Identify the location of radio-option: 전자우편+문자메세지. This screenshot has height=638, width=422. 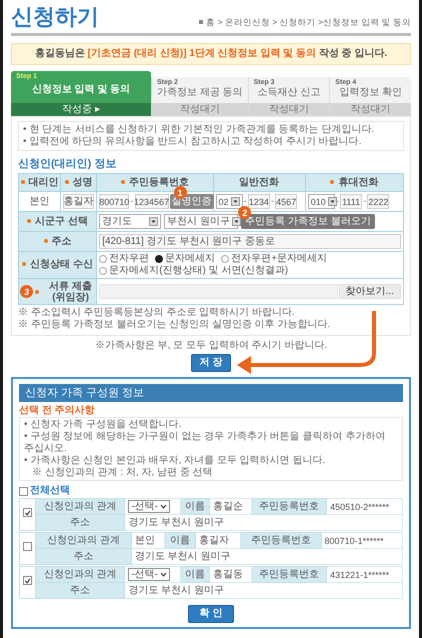
(274, 259).